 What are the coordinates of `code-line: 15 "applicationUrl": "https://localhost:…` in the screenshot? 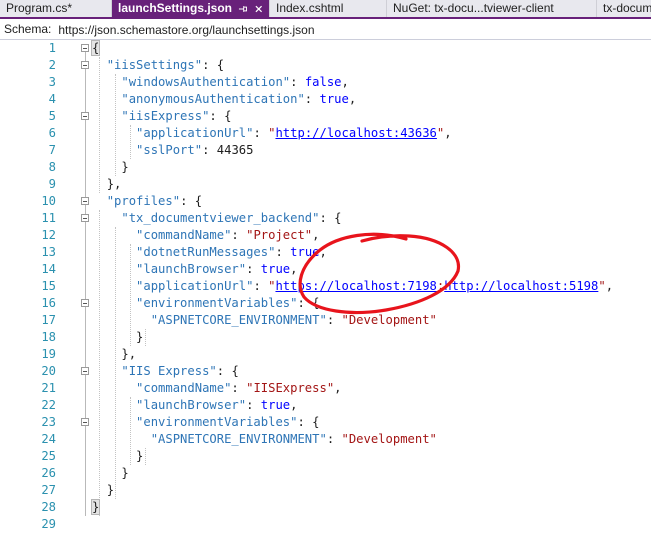 It's located at (325, 286).